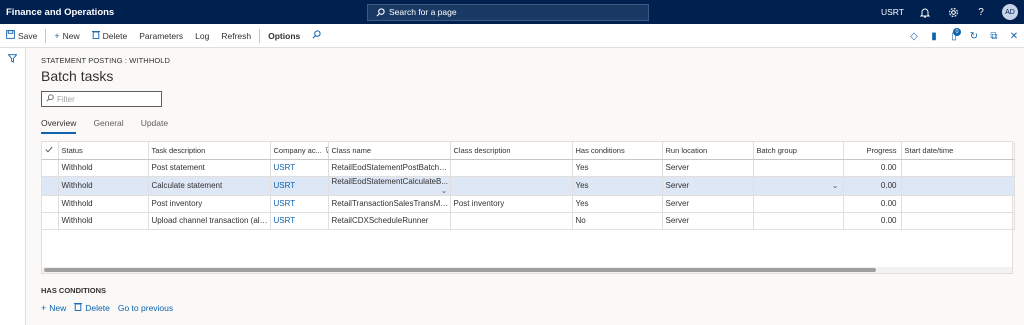  What do you see at coordinates (53, 308) in the screenshot?
I see `conditions-new-button: + New` at bounding box center [53, 308].